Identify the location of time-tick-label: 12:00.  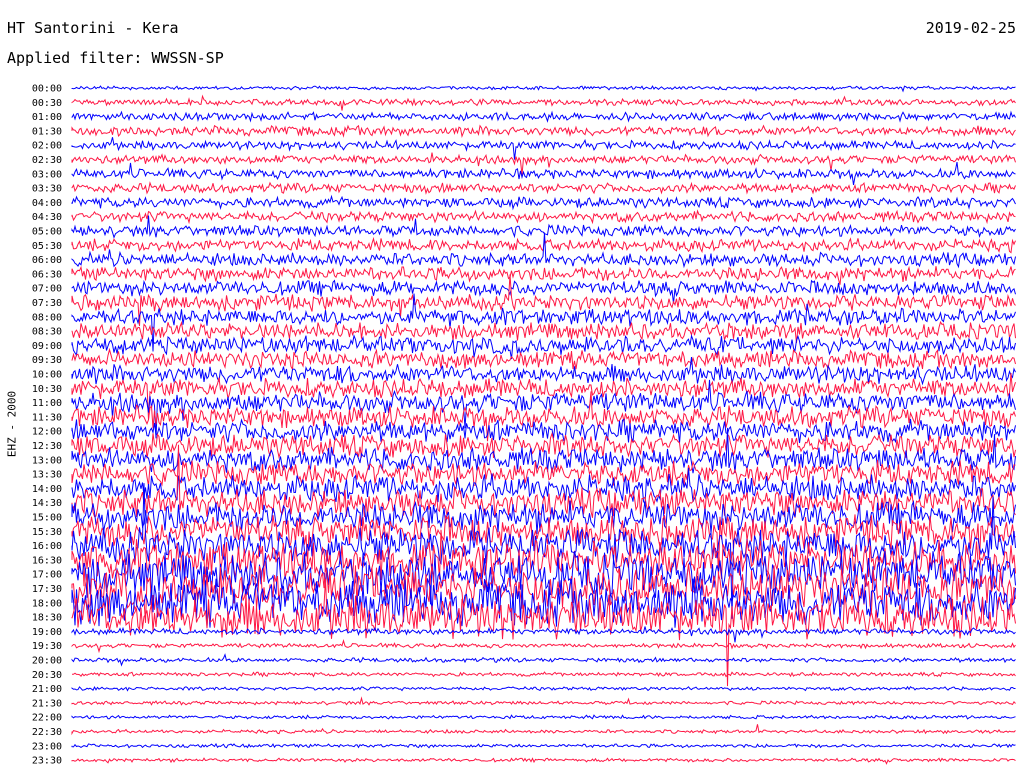
(47, 432).